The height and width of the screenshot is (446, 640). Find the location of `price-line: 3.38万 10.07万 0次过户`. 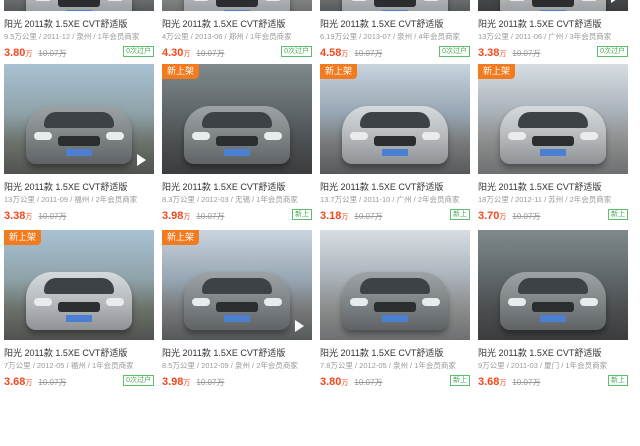

price-line: 3.38万 10.07万 0次过户 is located at coordinates (553, 51).